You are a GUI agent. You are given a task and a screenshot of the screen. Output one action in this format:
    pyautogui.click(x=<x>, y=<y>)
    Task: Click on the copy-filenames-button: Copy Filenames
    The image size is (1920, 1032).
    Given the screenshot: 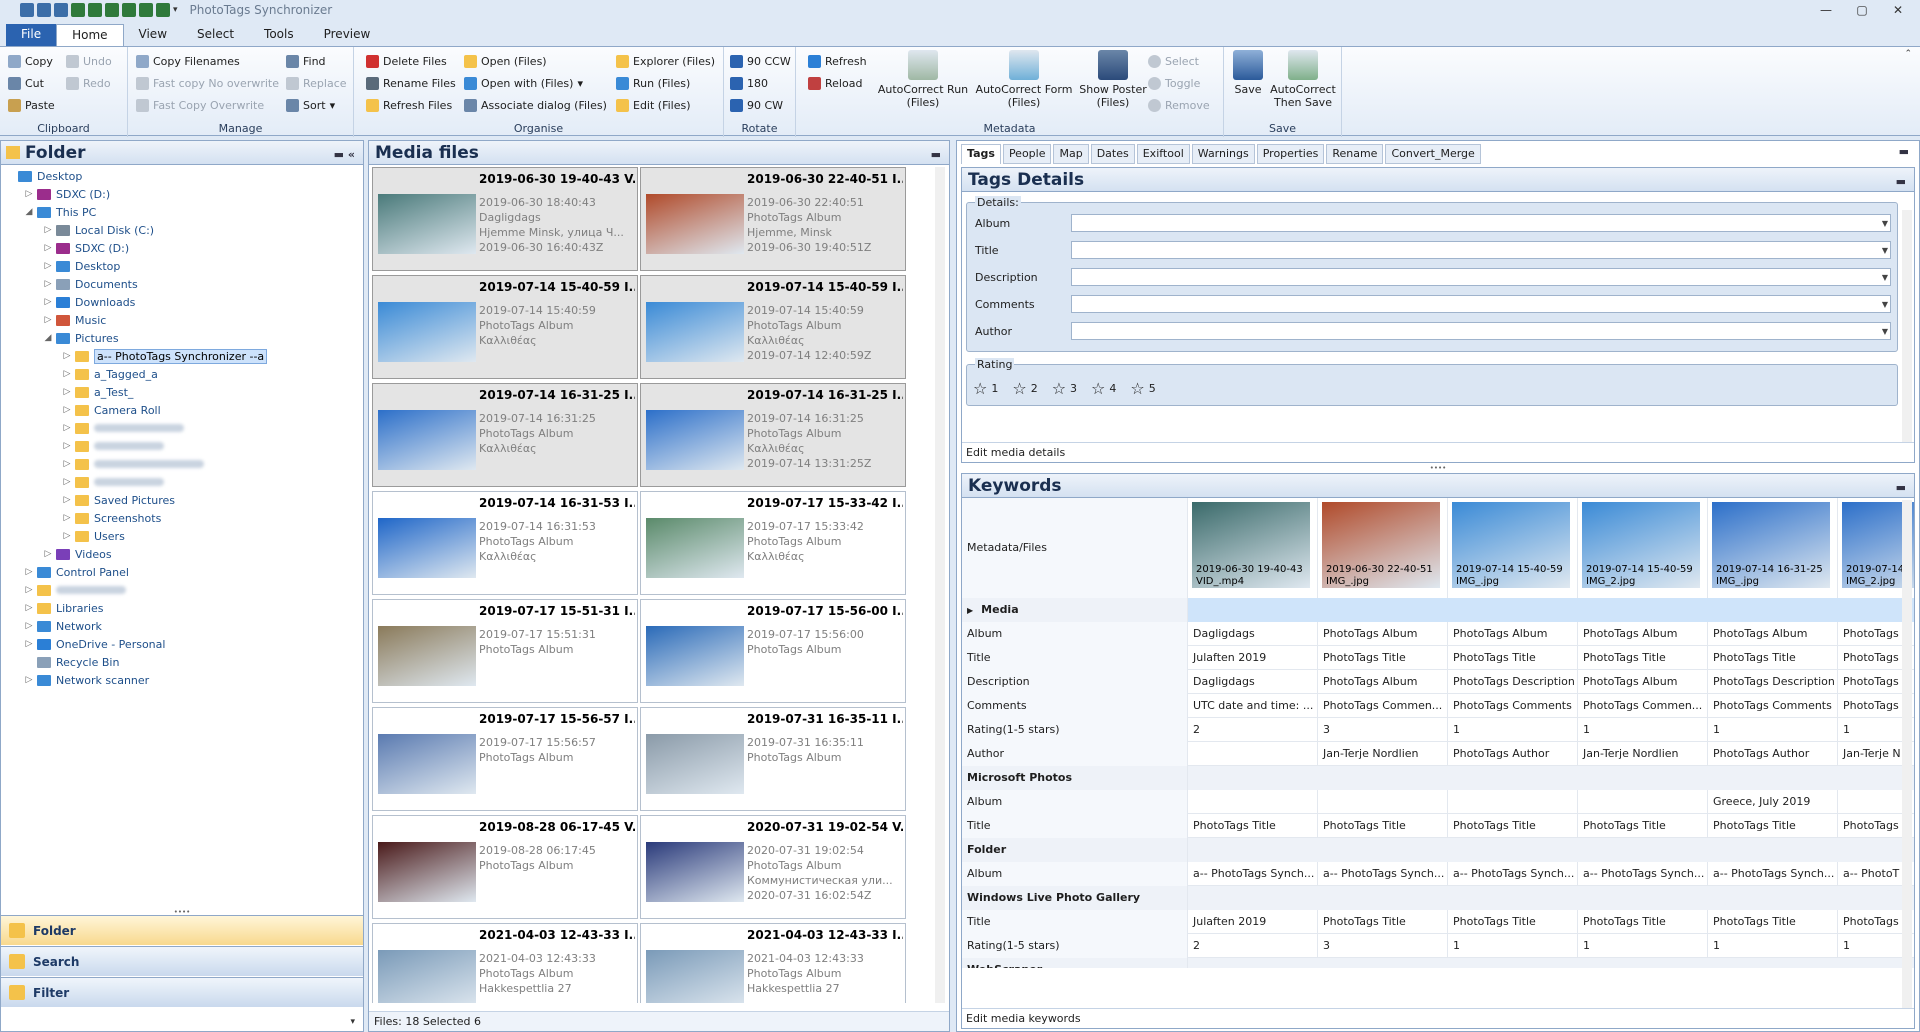 What is the action you would take?
    pyautogui.click(x=188, y=61)
    